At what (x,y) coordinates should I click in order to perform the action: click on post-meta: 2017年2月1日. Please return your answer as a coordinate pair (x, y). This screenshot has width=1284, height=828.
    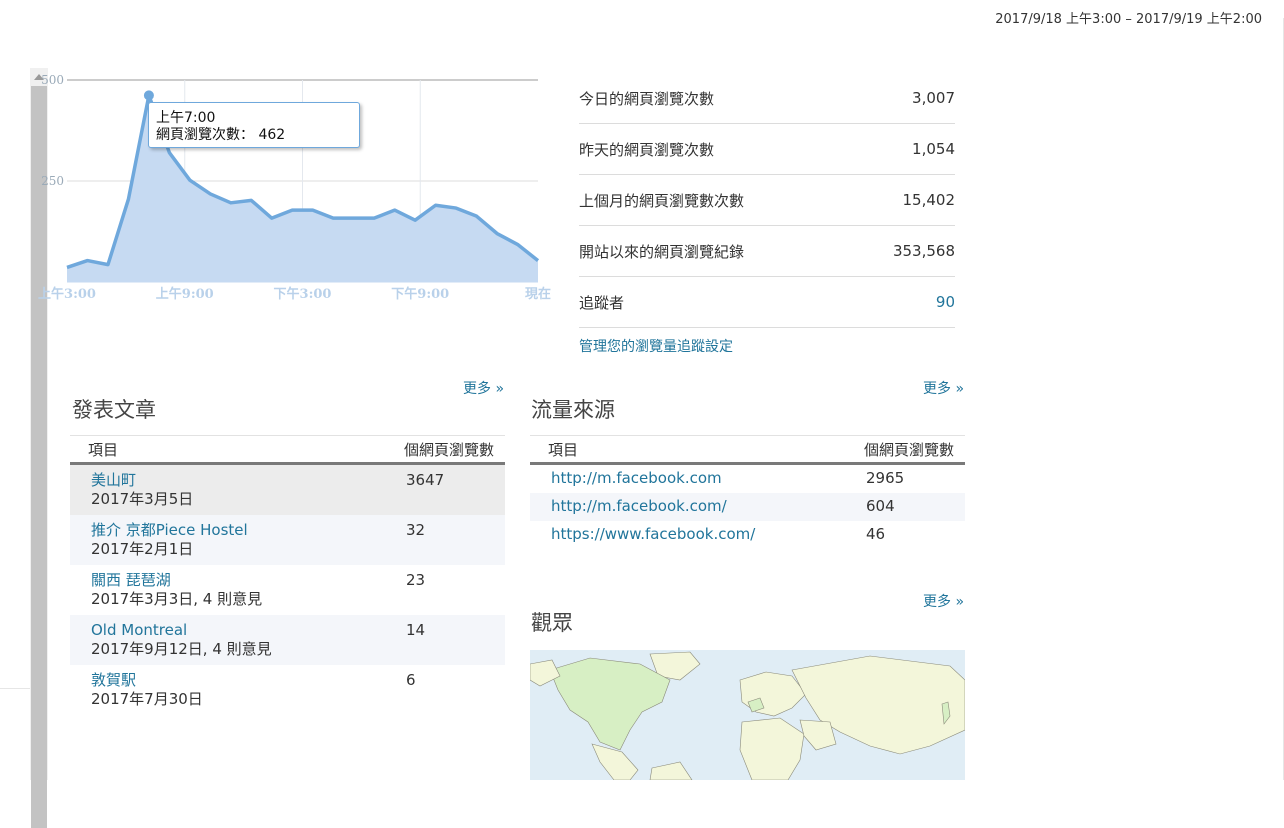
    Looking at the image, I should click on (142, 549).